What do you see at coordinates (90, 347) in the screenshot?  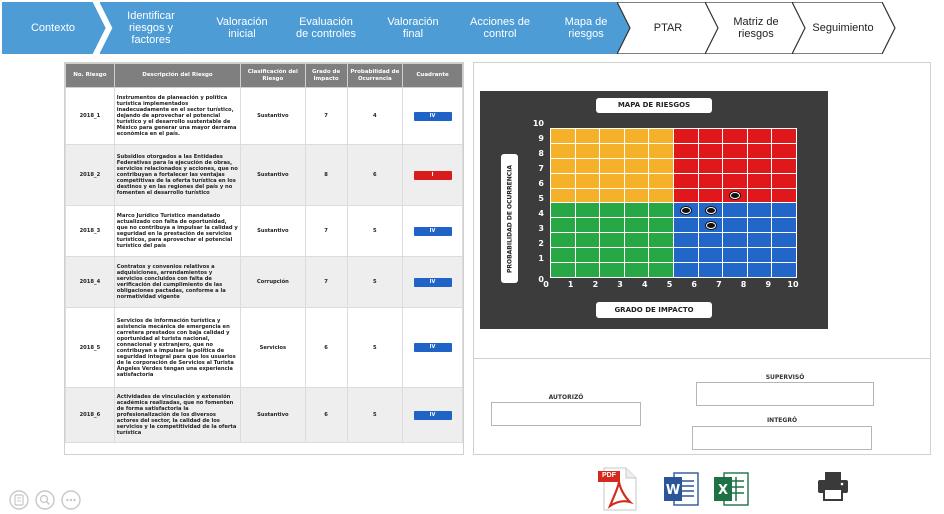 I see `risk-id: 2018_5` at bounding box center [90, 347].